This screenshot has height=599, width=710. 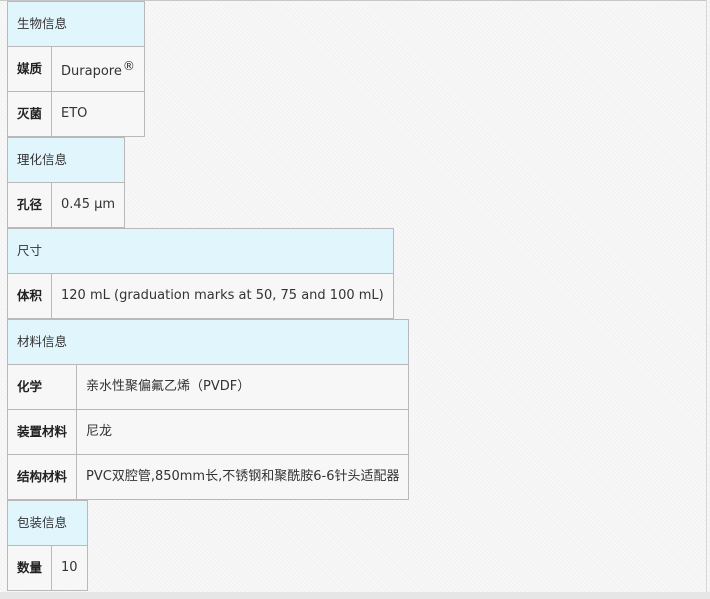 I want to click on table-row: 数量 10, so click(x=47, y=568).